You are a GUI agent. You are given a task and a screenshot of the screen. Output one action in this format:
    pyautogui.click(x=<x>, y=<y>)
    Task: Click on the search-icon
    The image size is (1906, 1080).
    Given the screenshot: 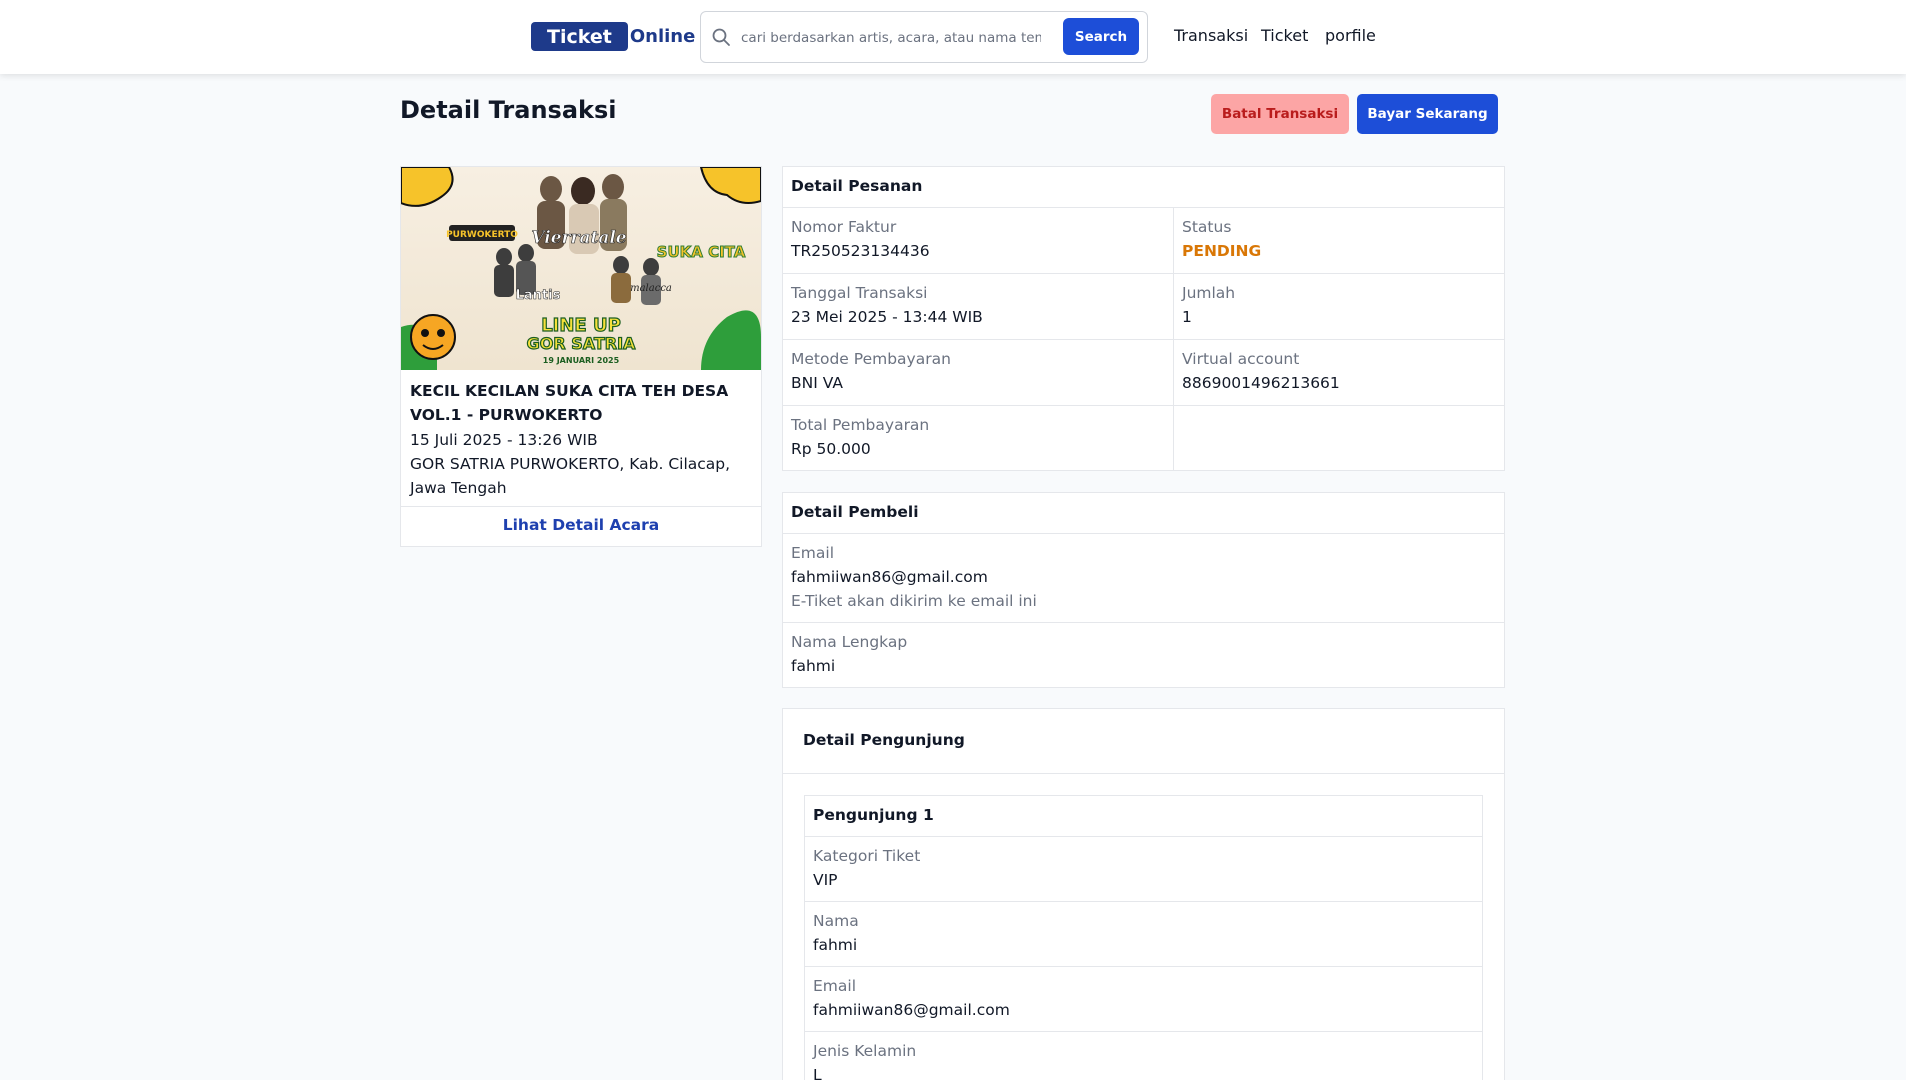 What is the action you would take?
    pyautogui.click(x=721, y=37)
    